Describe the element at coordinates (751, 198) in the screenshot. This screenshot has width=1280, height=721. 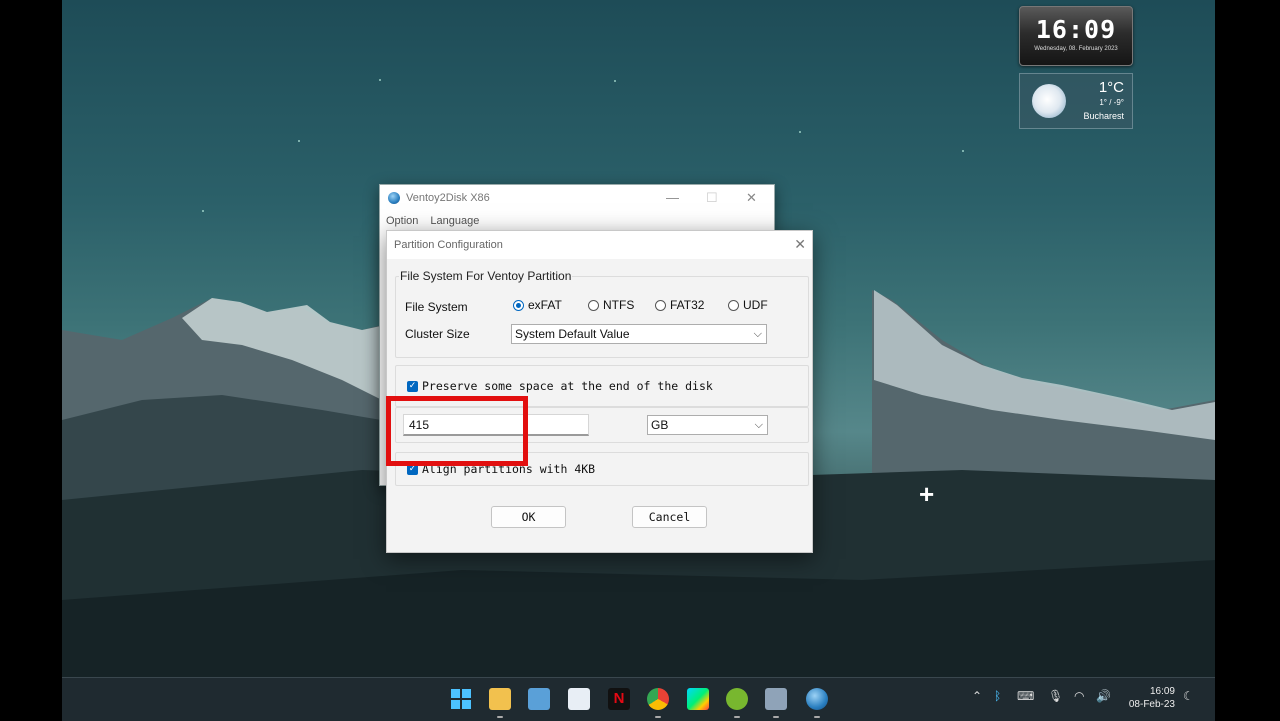
I see `close-icon: ✕` at that location.